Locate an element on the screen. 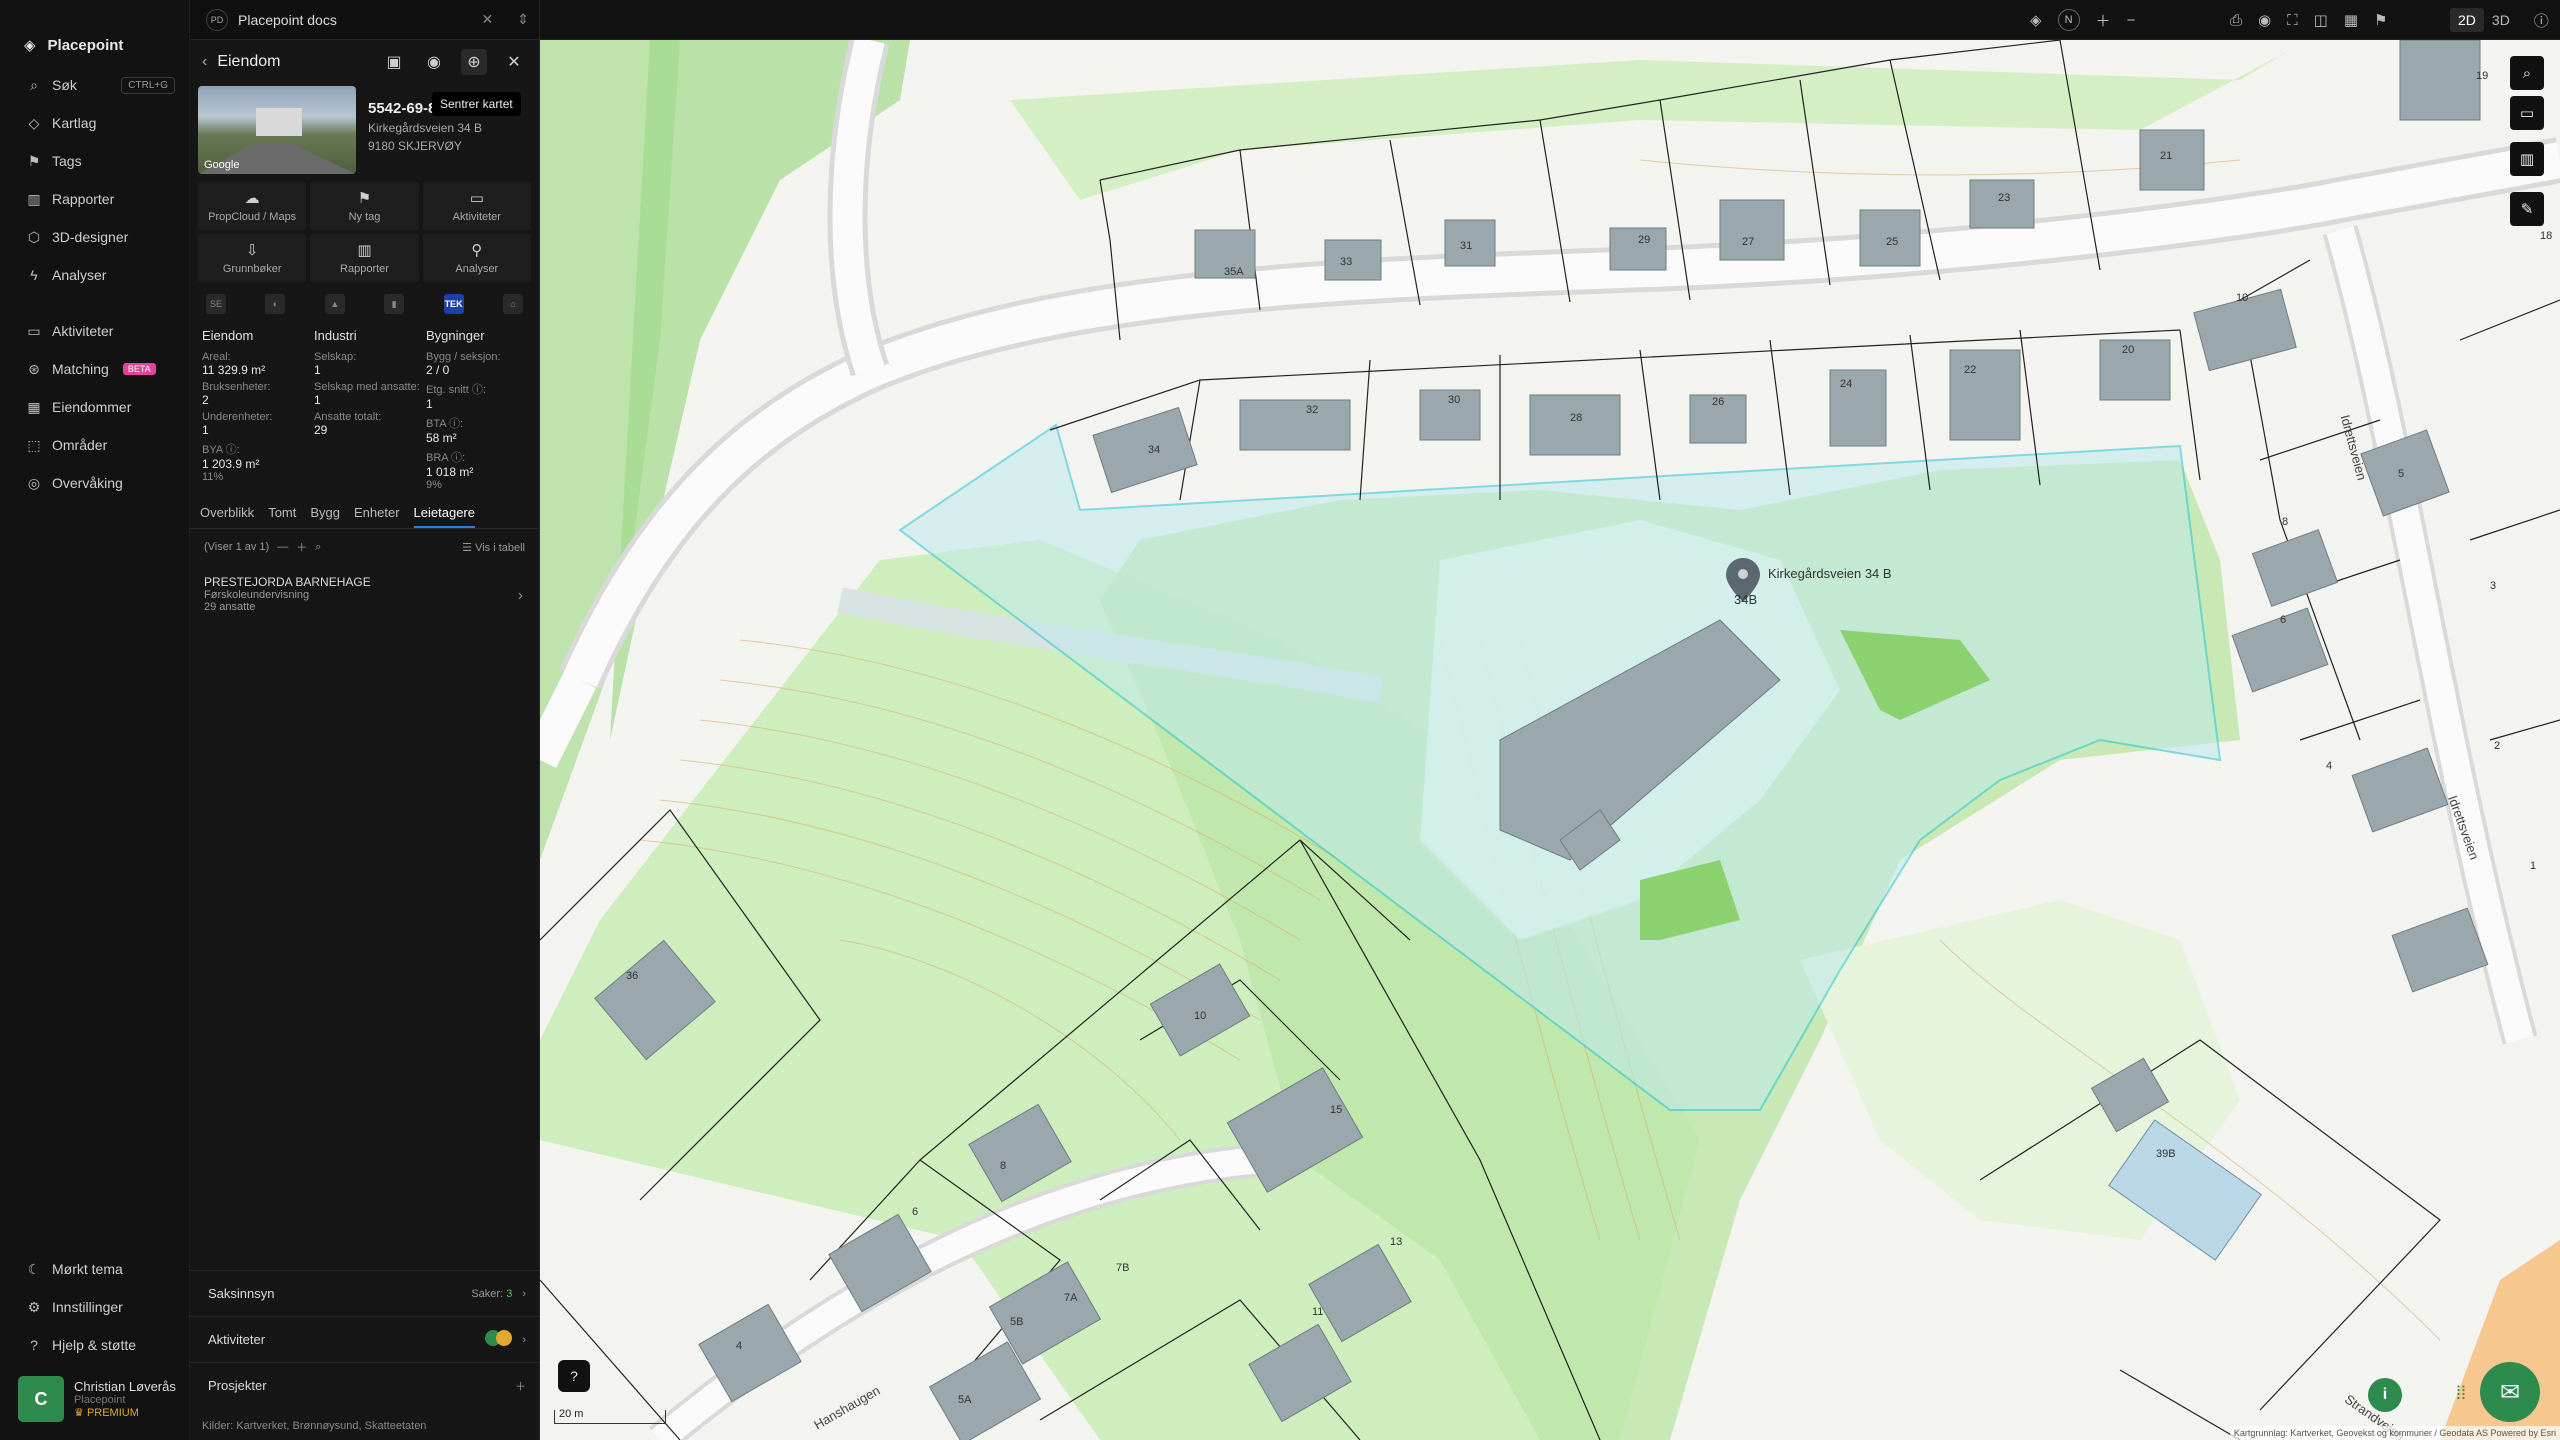  center-map-icon: ⊕ is located at coordinates (474, 62).